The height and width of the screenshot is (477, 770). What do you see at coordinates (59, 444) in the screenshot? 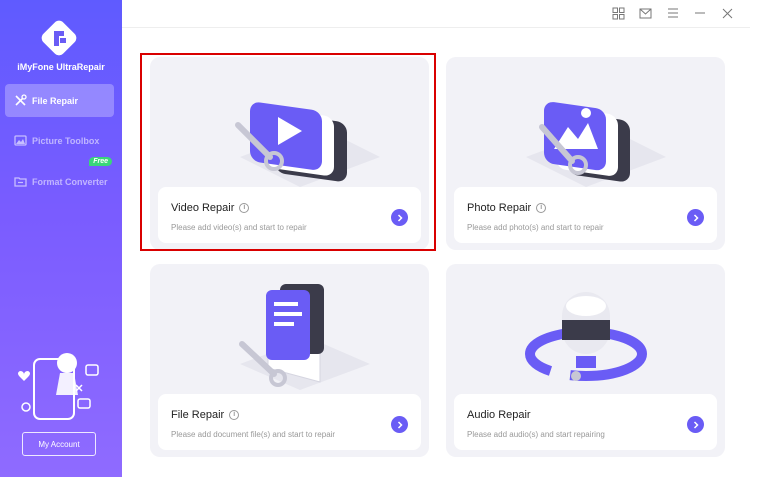
I see `my-account-button: My Account` at bounding box center [59, 444].